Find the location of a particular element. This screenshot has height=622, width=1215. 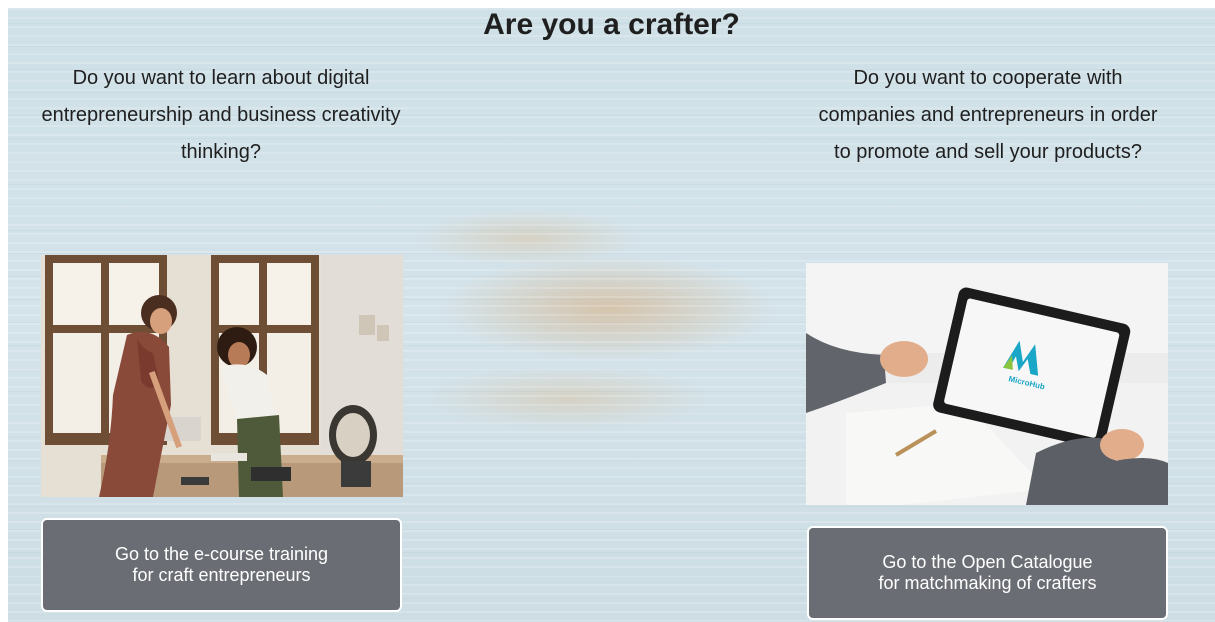

crafting-illustration is located at coordinates (222, 376).